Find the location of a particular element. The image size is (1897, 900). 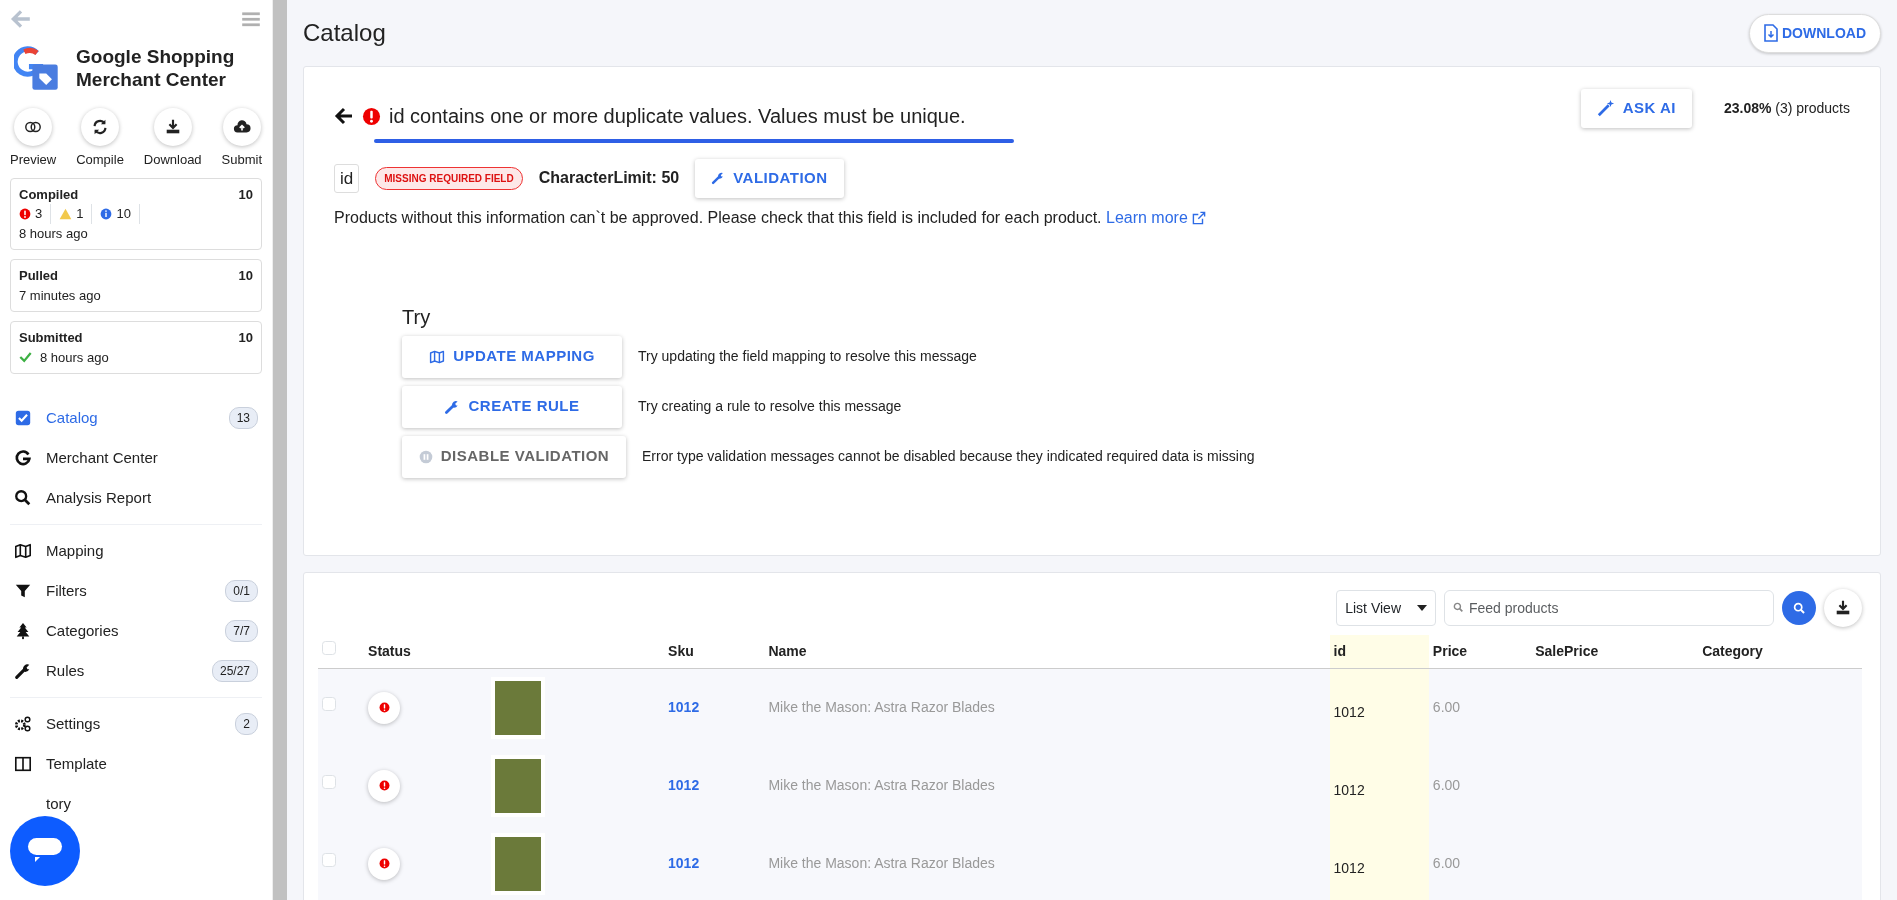

action-label: Download is located at coordinates (172, 160).